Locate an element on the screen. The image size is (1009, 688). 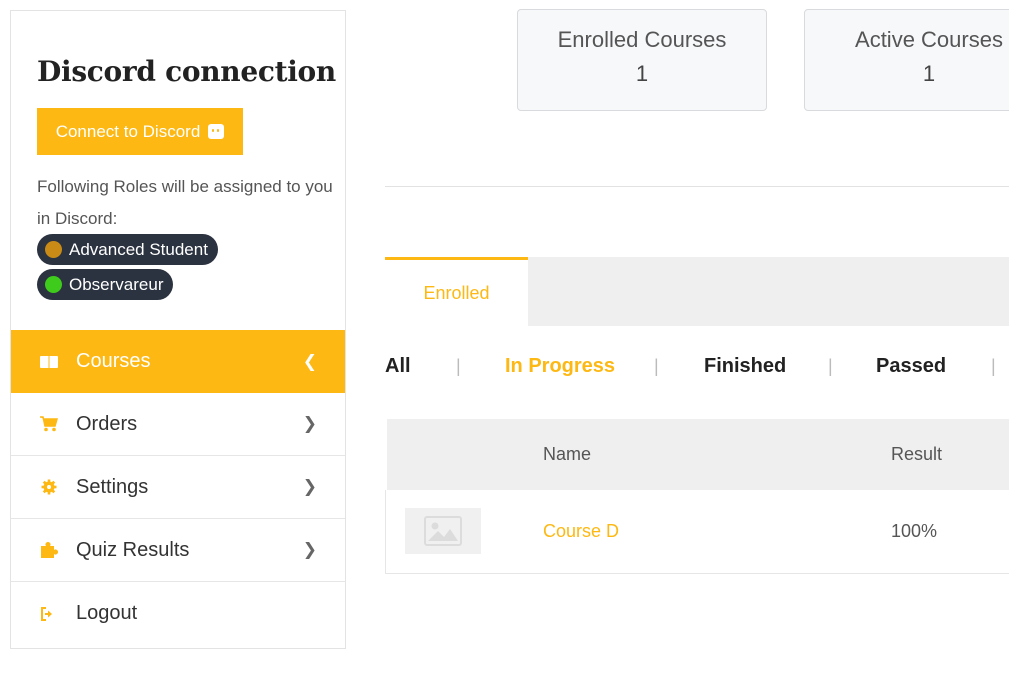
stat-card-active-courses: Active Courses 1 is located at coordinates (906, 60).